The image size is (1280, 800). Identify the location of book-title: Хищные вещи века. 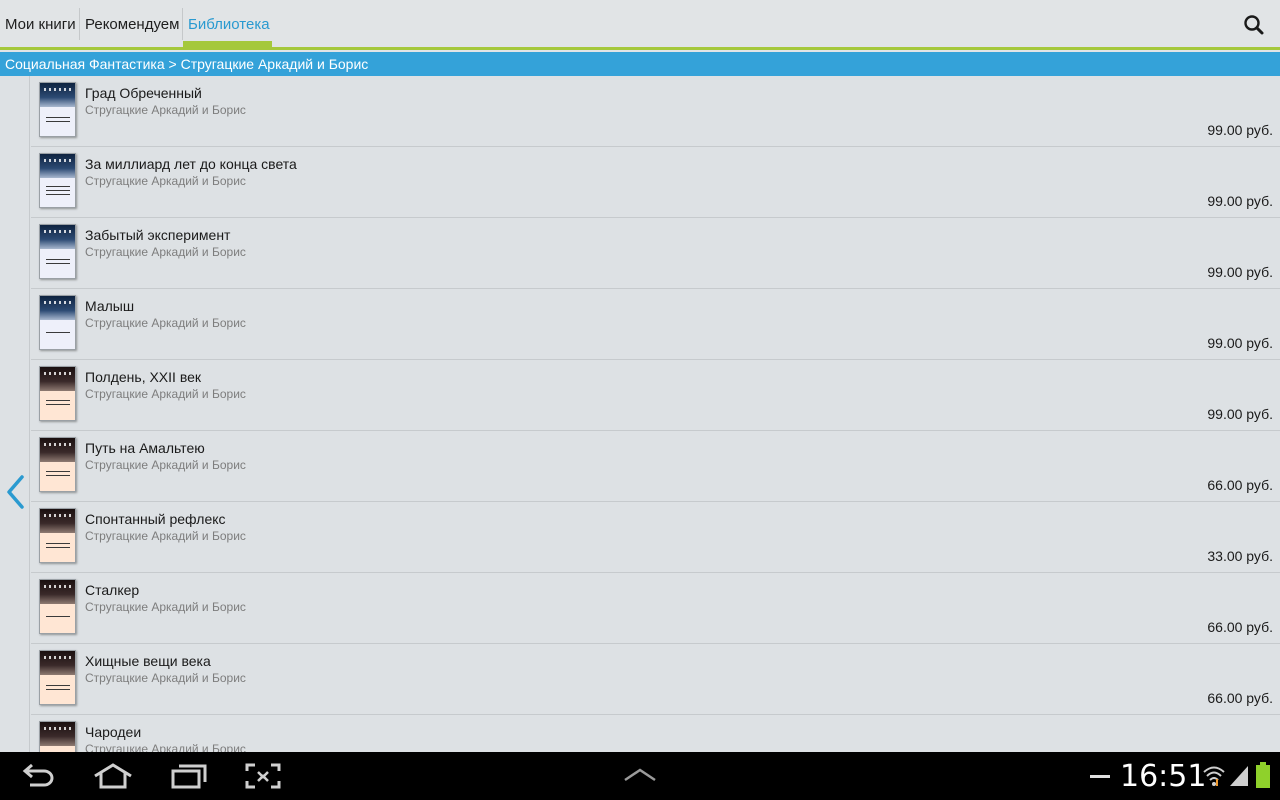
(148, 661).